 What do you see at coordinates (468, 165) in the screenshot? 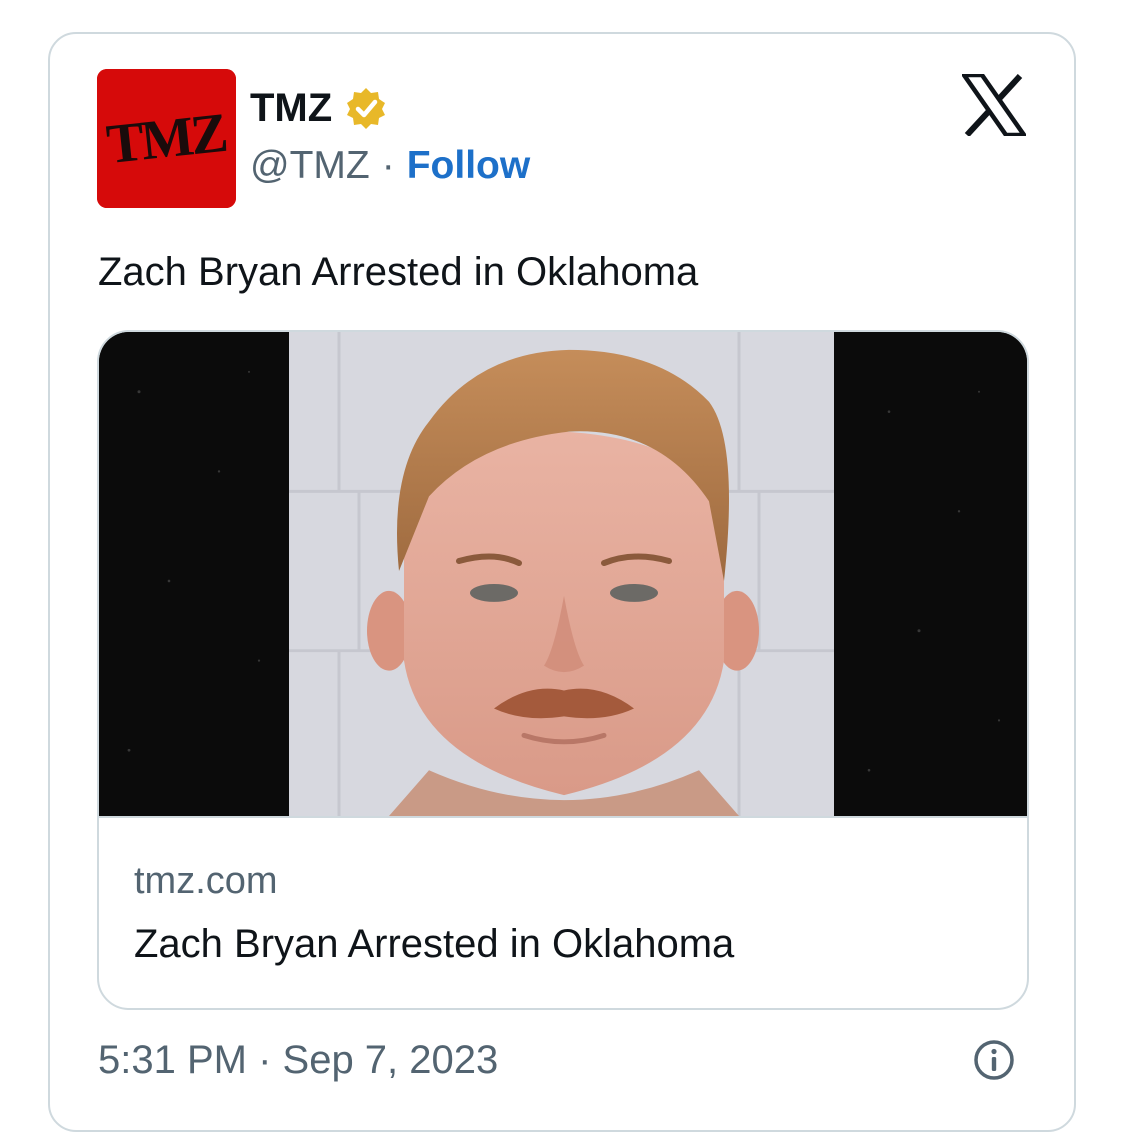
I see `follow-button: Follow` at bounding box center [468, 165].